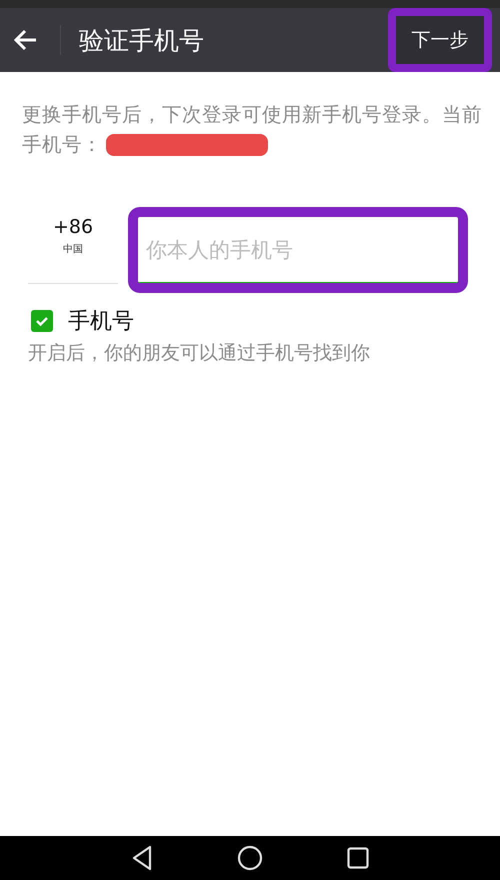 The height and width of the screenshot is (880, 500). I want to click on home-icon, so click(250, 858).